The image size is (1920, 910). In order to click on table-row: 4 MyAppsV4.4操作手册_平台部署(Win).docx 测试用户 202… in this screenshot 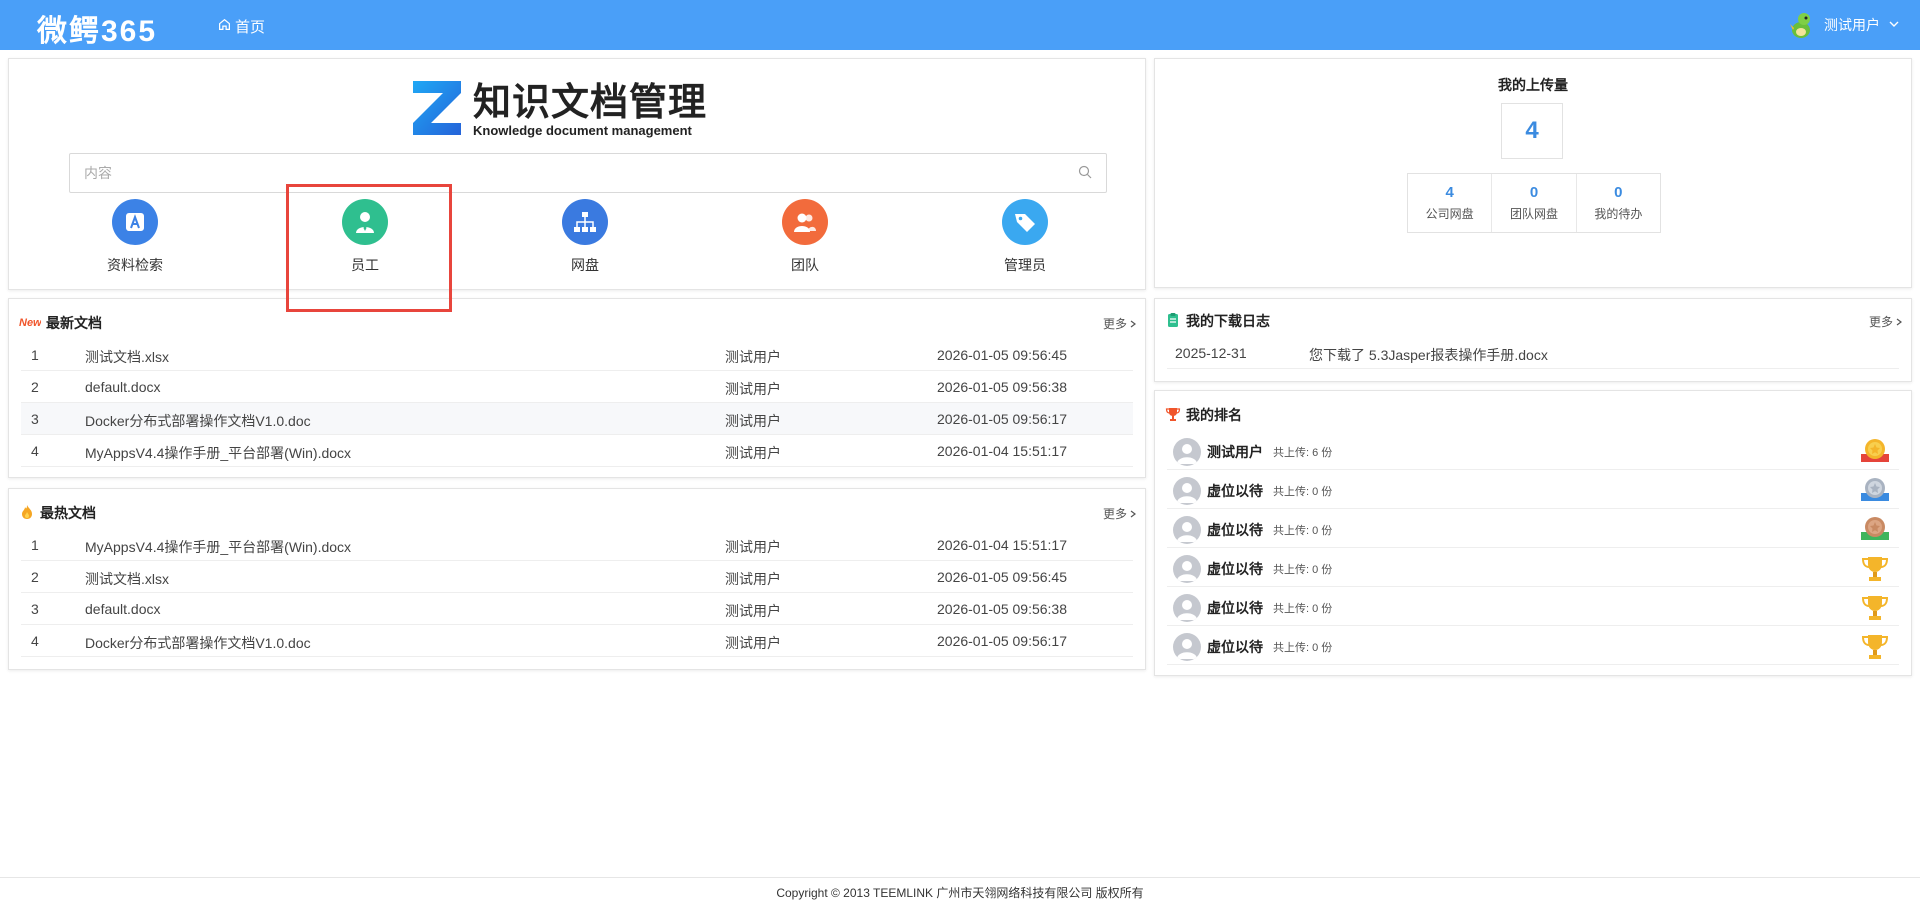, I will do `click(577, 451)`.